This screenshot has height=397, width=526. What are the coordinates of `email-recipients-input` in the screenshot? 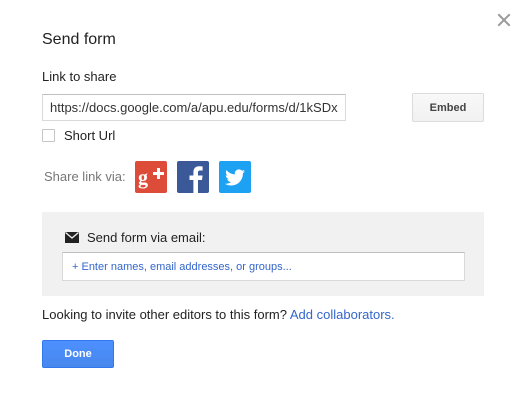 It's located at (263, 266).